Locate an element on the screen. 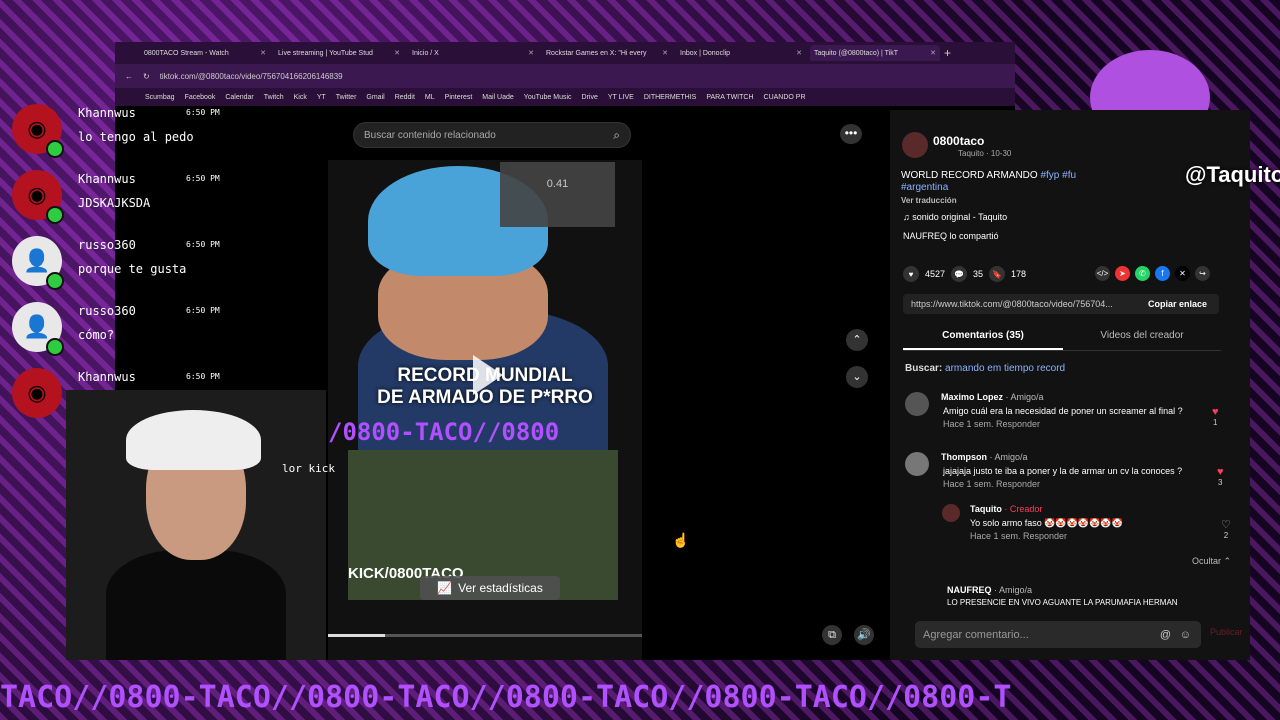 The height and width of the screenshot is (720, 1280). bookmark: YouTube Music is located at coordinates (548, 97).